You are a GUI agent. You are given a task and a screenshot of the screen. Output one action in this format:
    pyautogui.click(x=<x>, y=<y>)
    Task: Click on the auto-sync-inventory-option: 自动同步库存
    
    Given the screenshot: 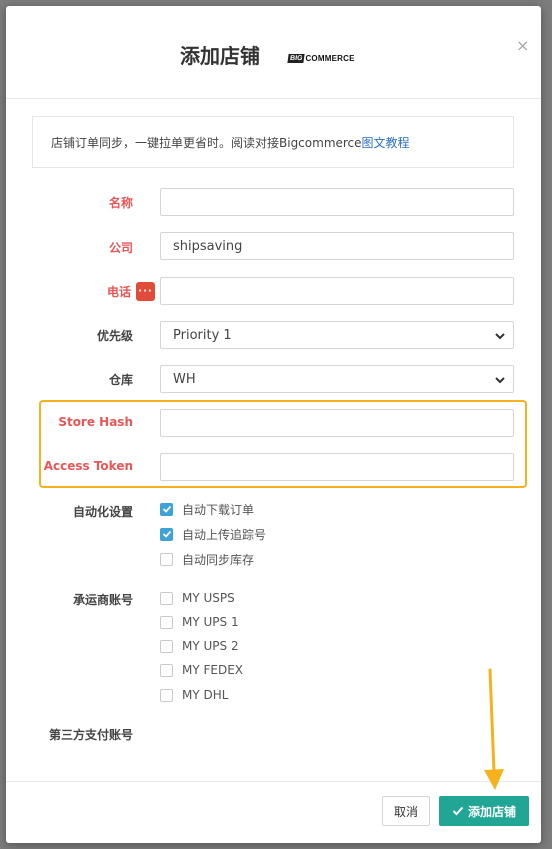 What is the action you would take?
    pyautogui.click(x=207, y=559)
    